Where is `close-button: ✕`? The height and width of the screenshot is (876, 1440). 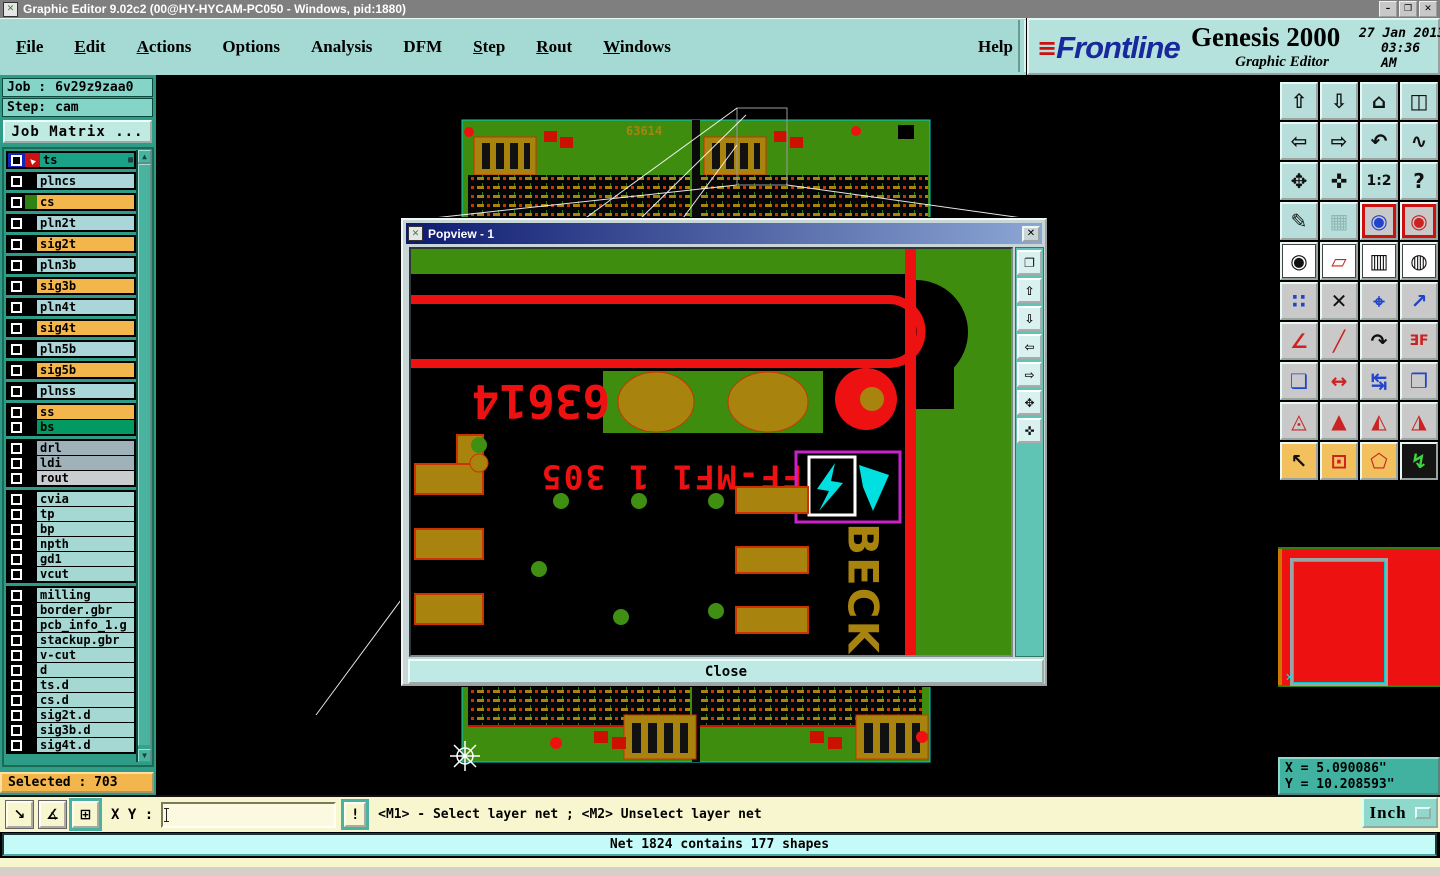
close-button: ✕ is located at coordinates (1428, 9).